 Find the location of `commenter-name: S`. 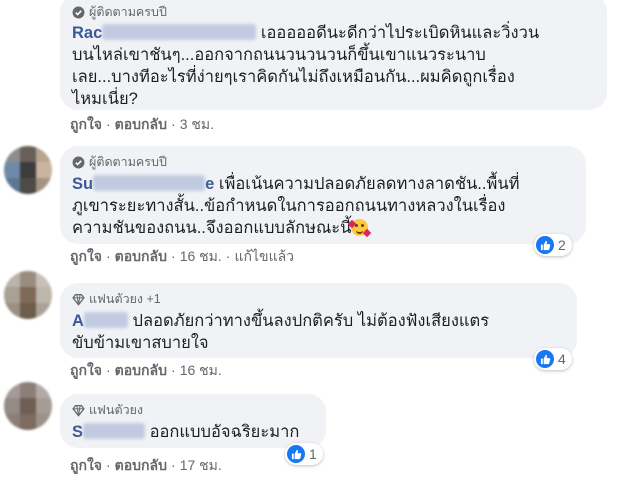

commenter-name: S is located at coordinates (109, 432).